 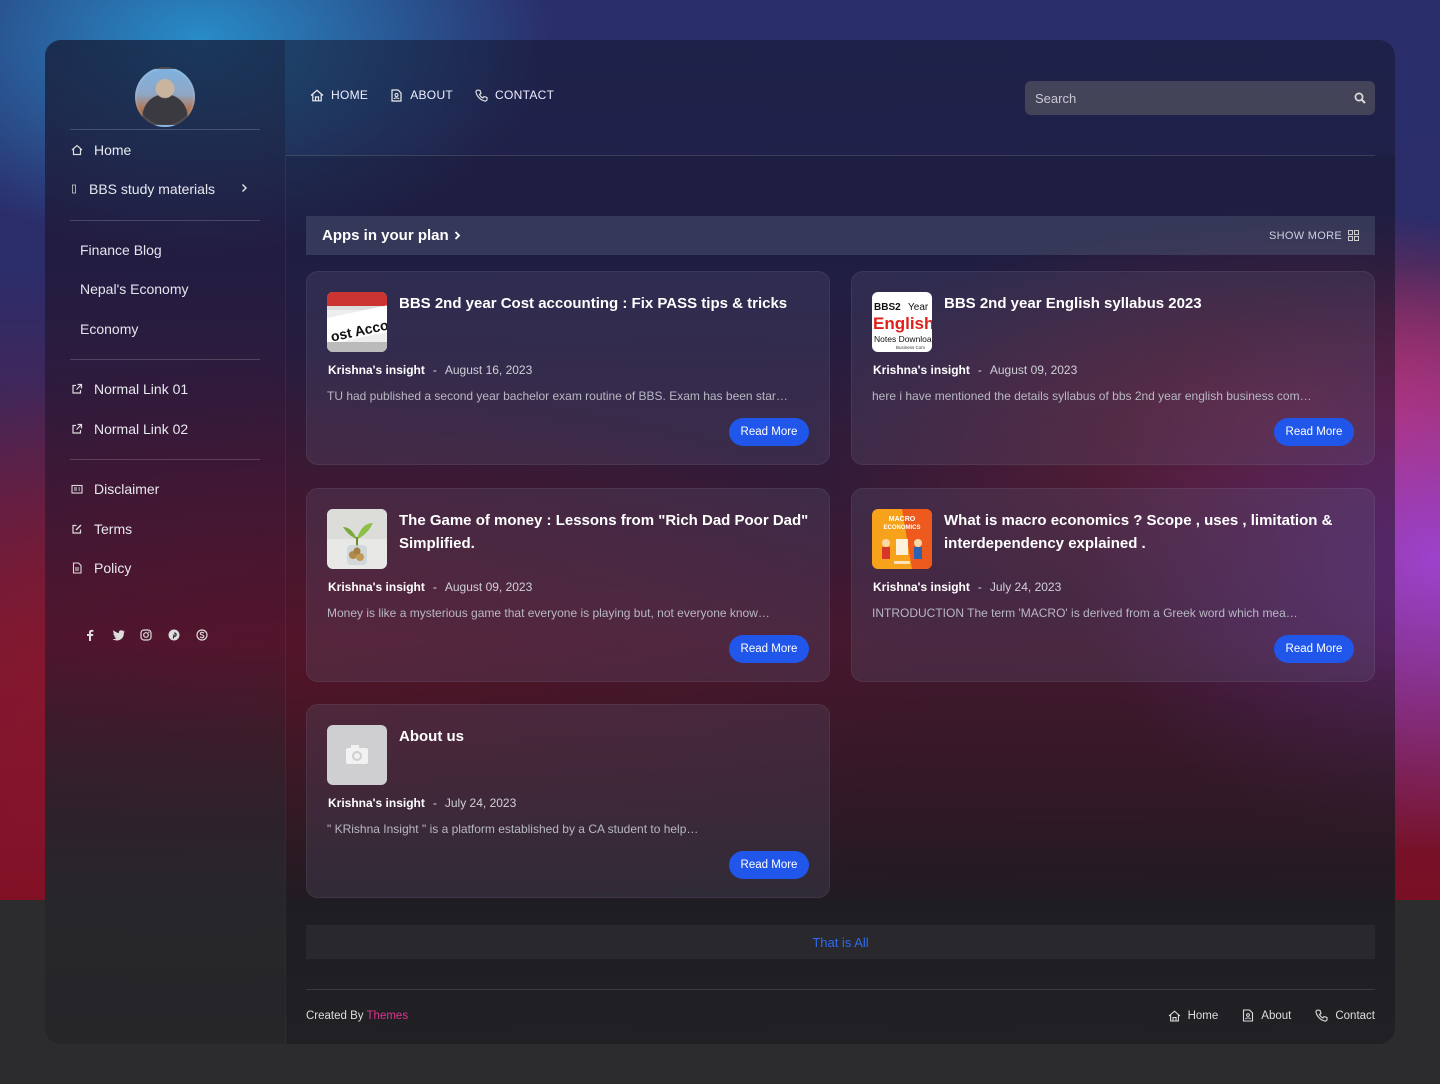 I want to click on nav-about-label: ABOUT, so click(x=432, y=95).